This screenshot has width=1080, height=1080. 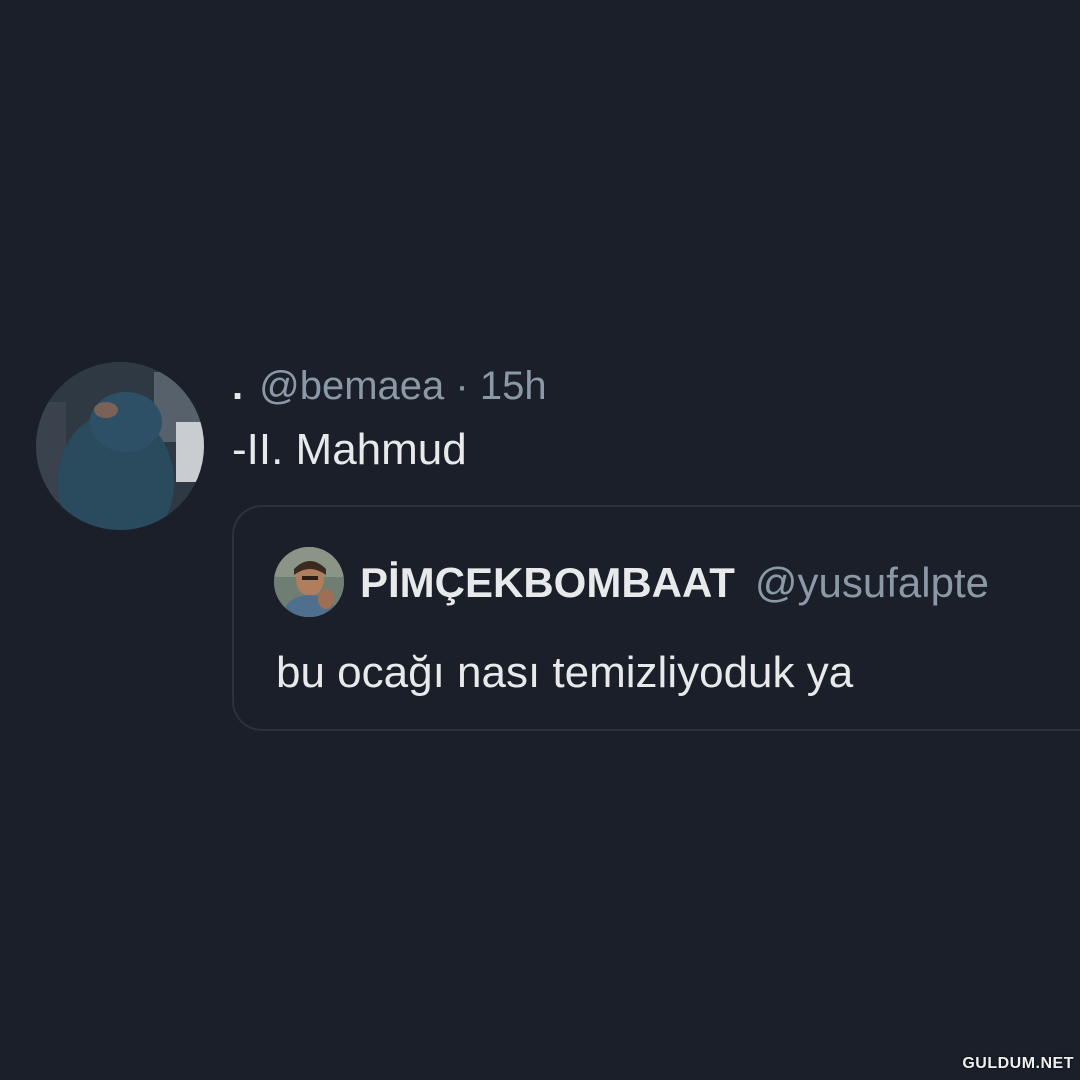 I want to click on user-handle: @bemaea, so click(x=351, y=386).